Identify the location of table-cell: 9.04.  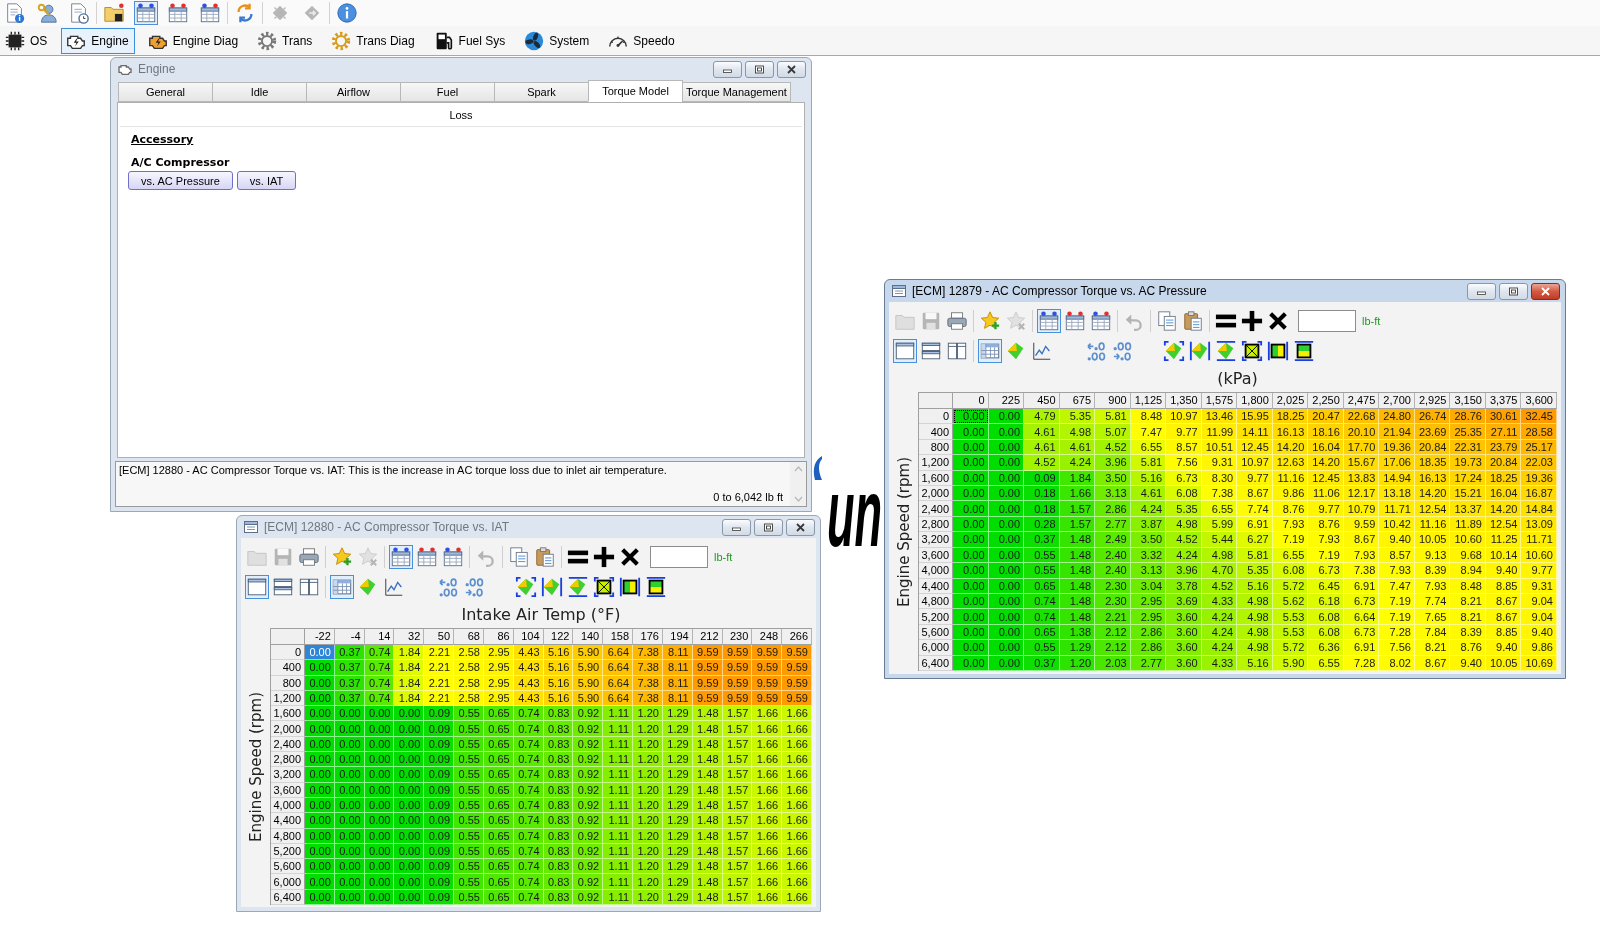
(1539, 617).